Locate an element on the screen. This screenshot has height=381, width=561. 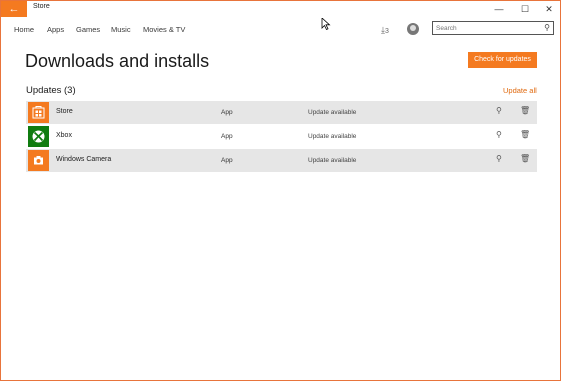
app-title: Store is located at coordinates (41, 6).